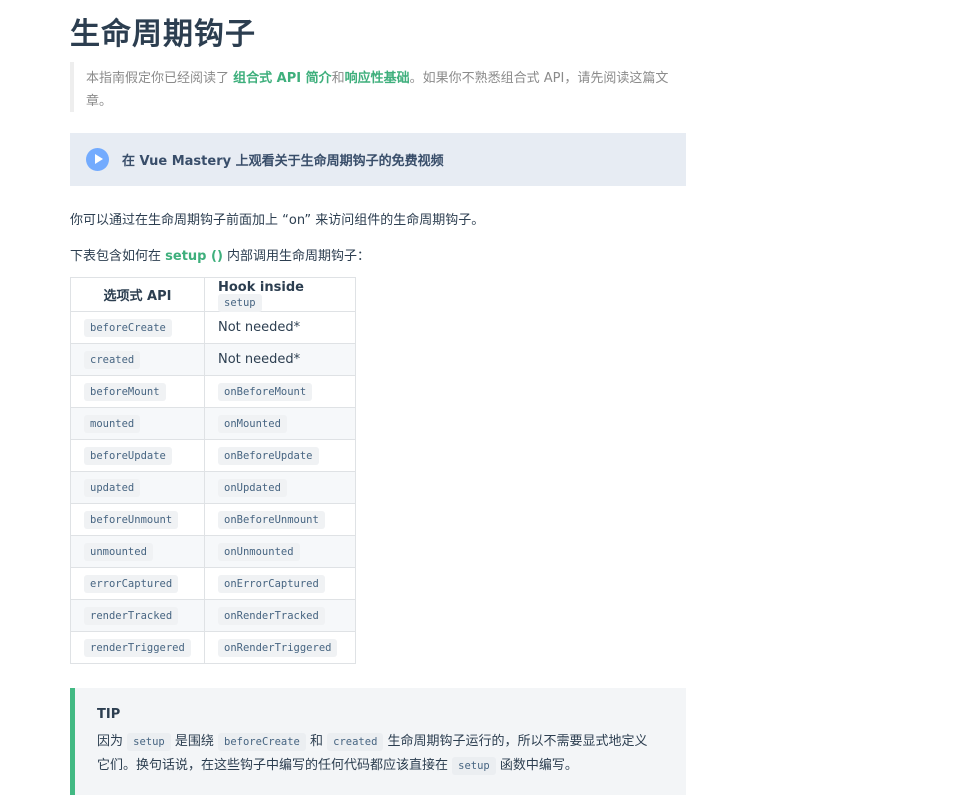 The width and height of the screenshot is (980, 795). What do you see at coordinates (128, 328) in the screenshot?
I see `option-code: beforeCreate` at bounding box center [128, 328].